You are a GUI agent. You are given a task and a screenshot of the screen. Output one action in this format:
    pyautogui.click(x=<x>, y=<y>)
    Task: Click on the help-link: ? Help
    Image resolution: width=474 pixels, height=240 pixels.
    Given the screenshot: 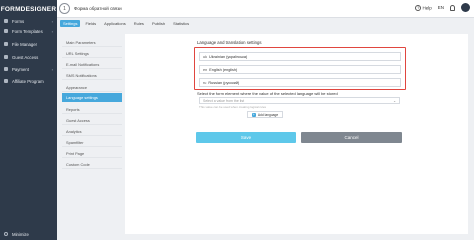 What is the action you would take?
    pyautogui.click(x=423, y=7)
    